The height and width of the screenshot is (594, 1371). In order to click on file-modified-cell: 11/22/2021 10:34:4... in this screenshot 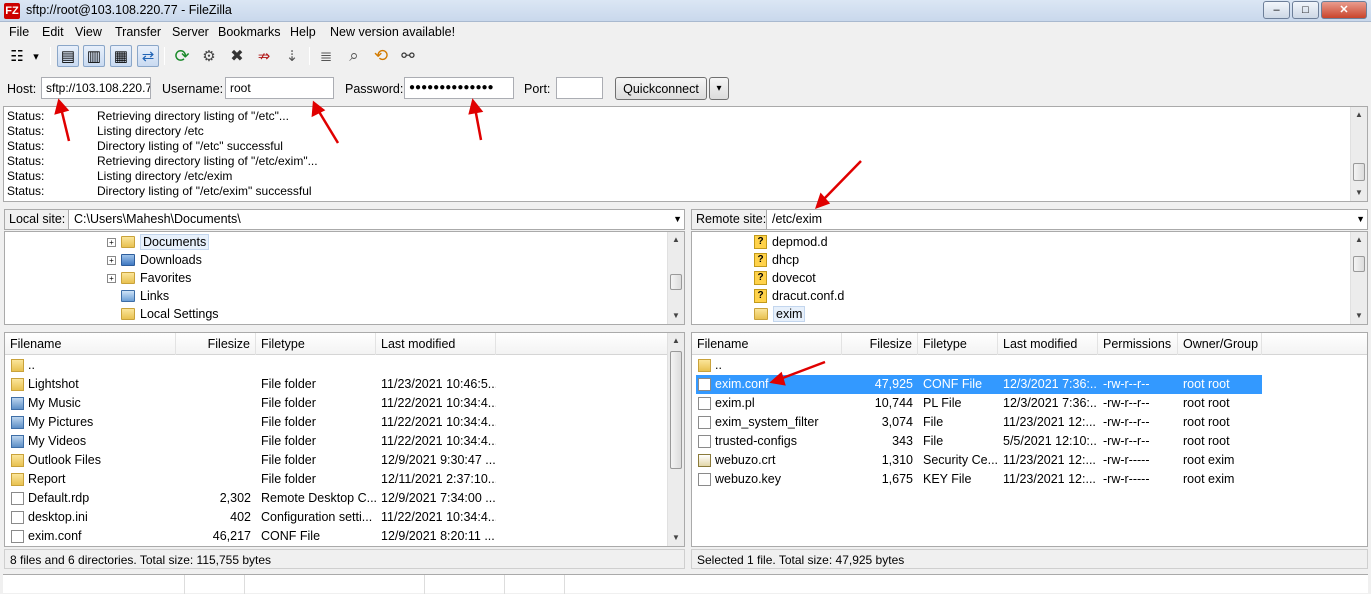, I will do `click(438, 403)`.